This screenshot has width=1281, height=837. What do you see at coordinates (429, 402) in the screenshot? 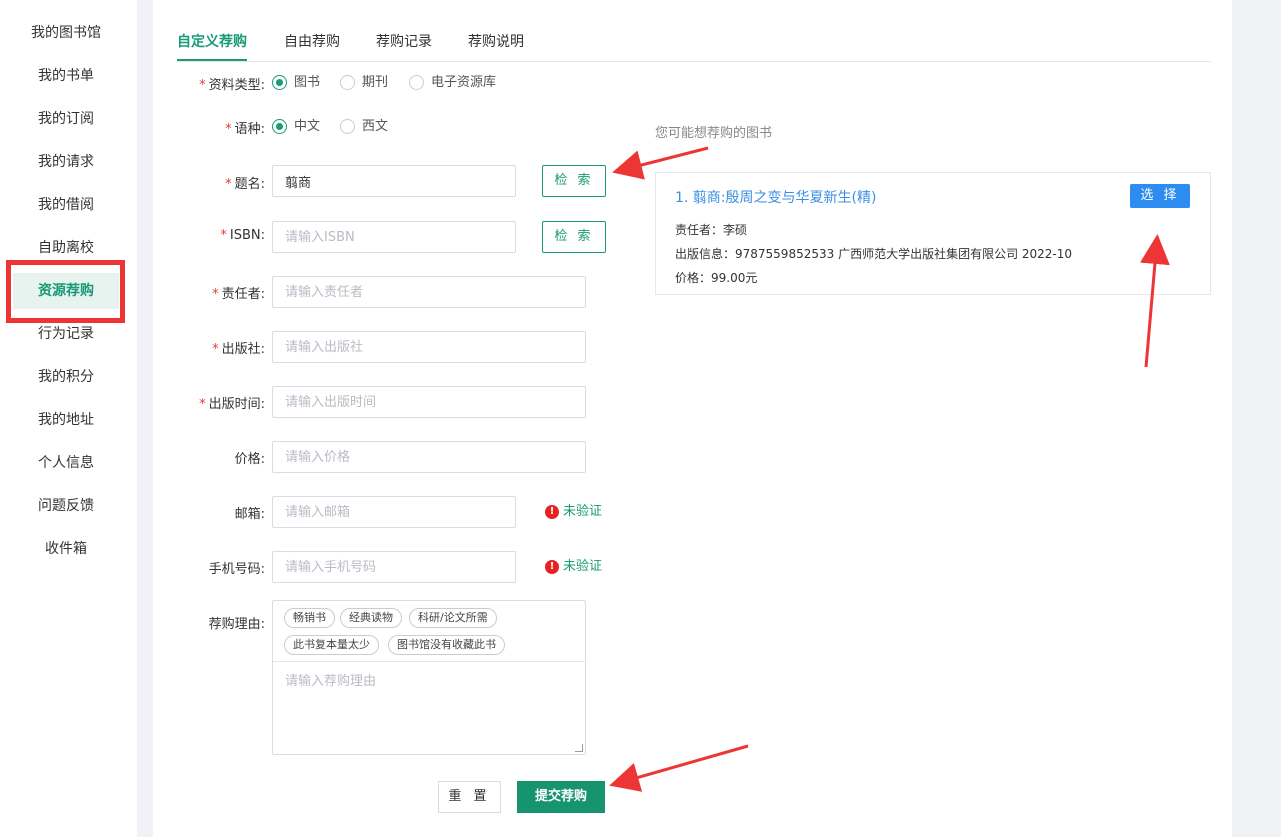
I see `pub-date-input` at bounding box center [429, 402].